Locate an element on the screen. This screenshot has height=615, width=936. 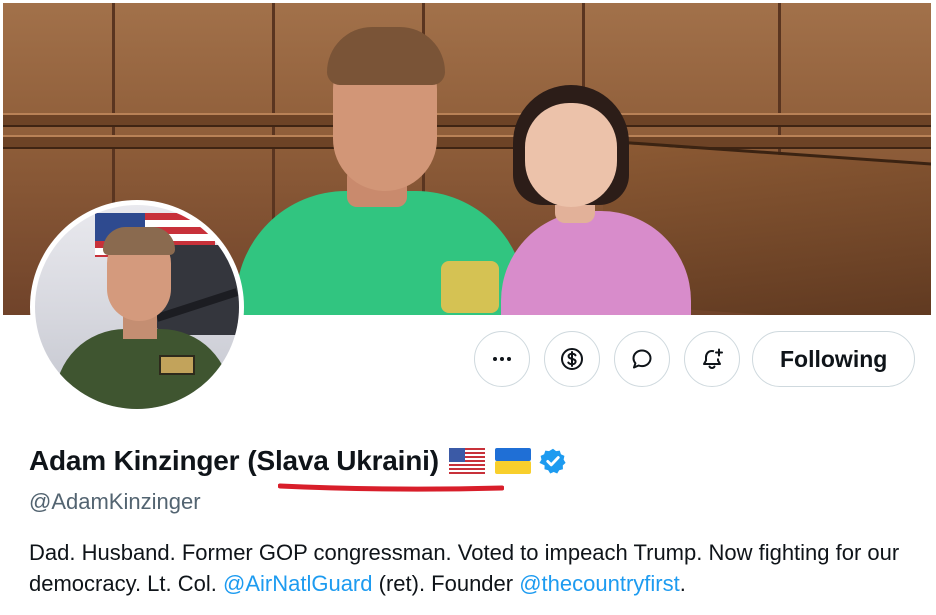
verified-badge-icon is located at coordinates (553, 461).